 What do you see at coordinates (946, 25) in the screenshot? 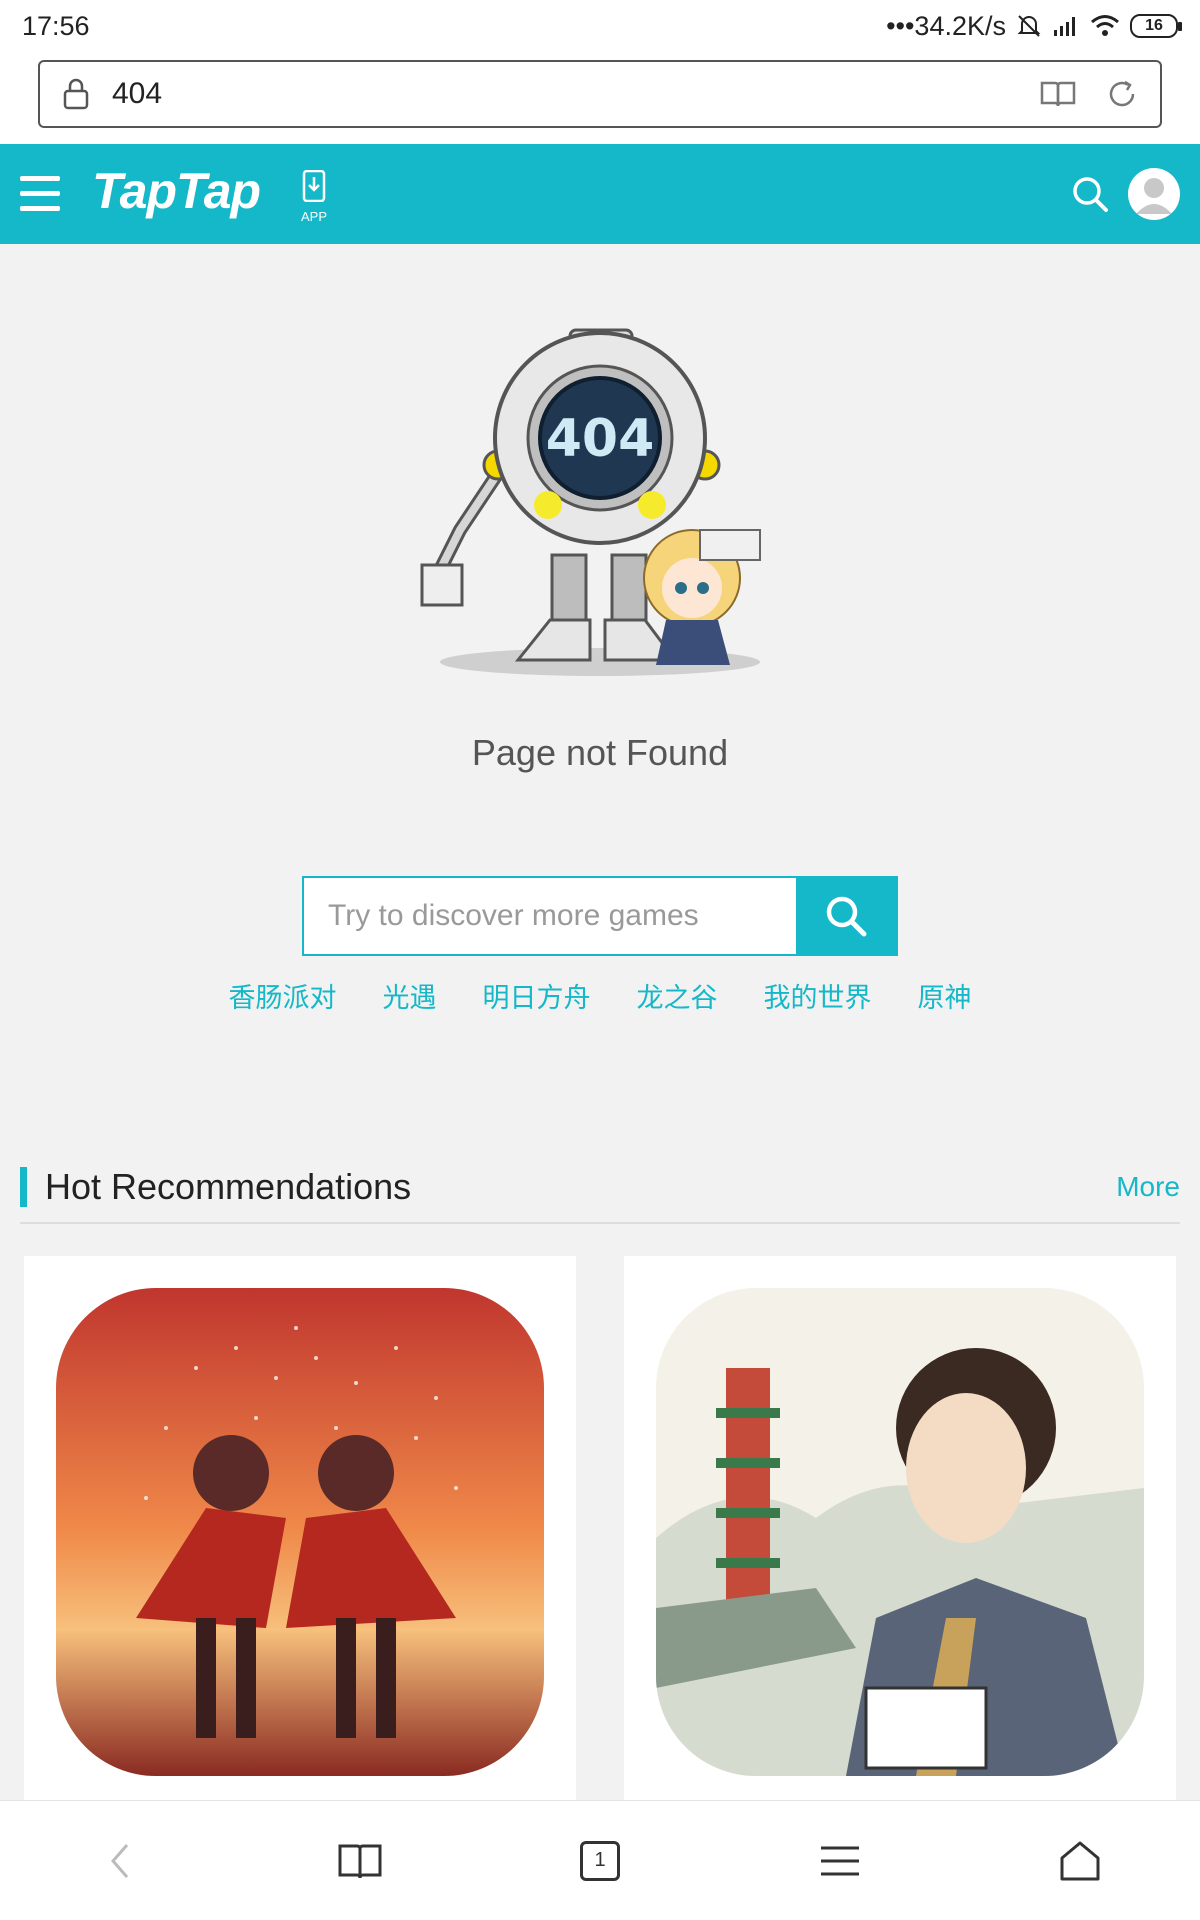
I see `network-speed: •••34.2K/s` at bounding box center [946, 25].